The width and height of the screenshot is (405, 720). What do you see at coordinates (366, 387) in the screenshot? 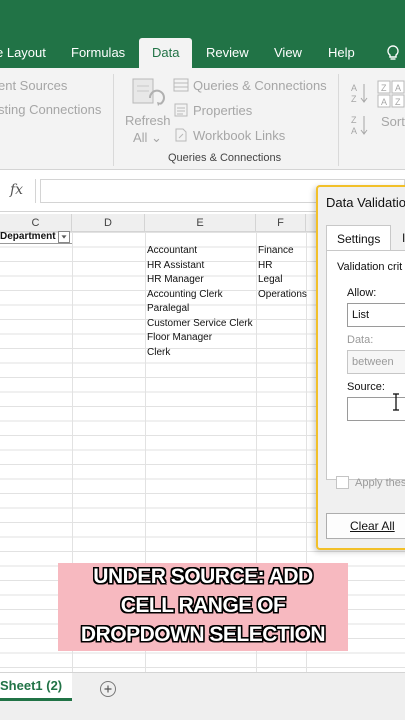
I see `source-label: Source:` at bounding box center [366, 387].